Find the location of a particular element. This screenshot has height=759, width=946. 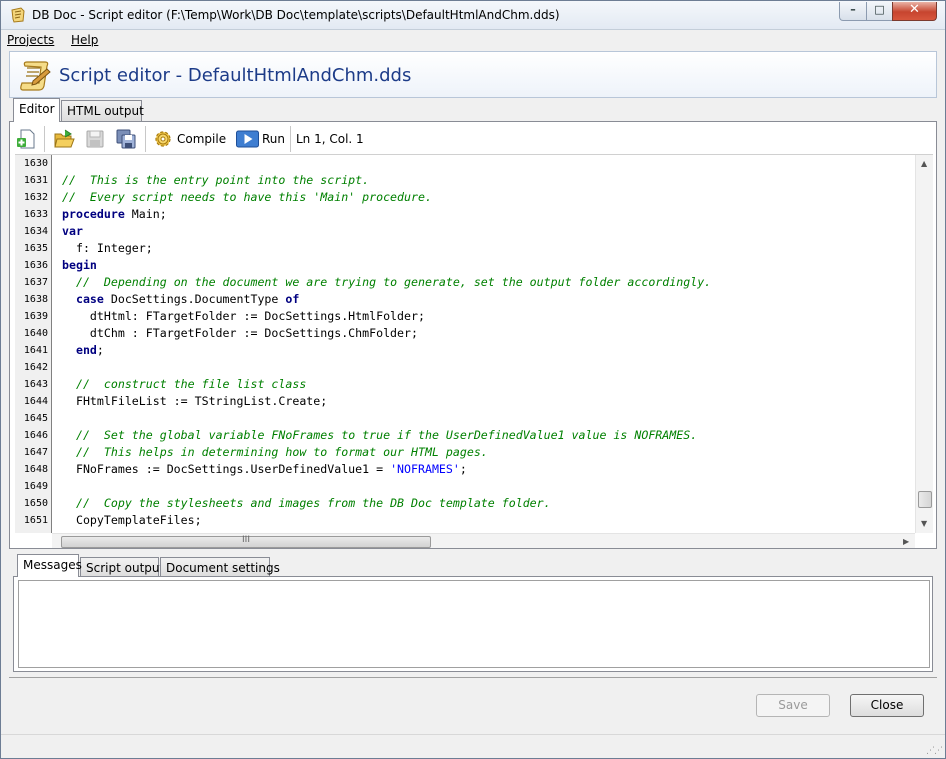

scroll-up-icon: ▲ is located at coordinates (924, 163).